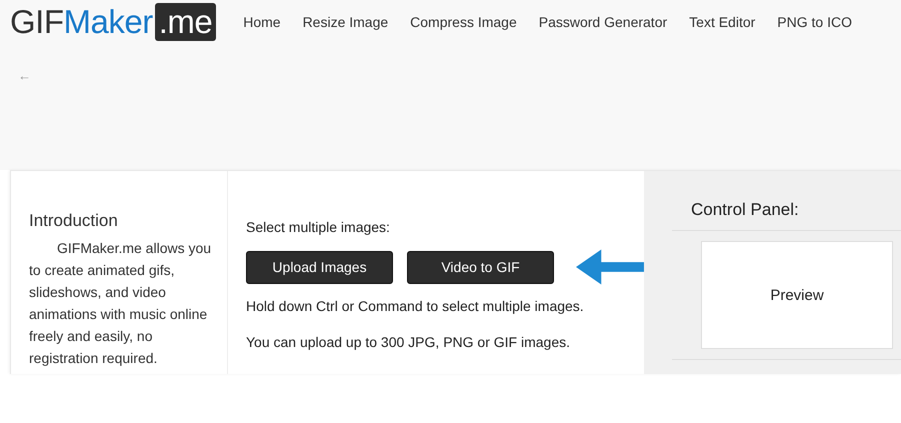 This screenshot has height=423, width=901. Describe the element at coordinates (74, 221) in the screenshot. I see `section-title: Introduction` at that location.